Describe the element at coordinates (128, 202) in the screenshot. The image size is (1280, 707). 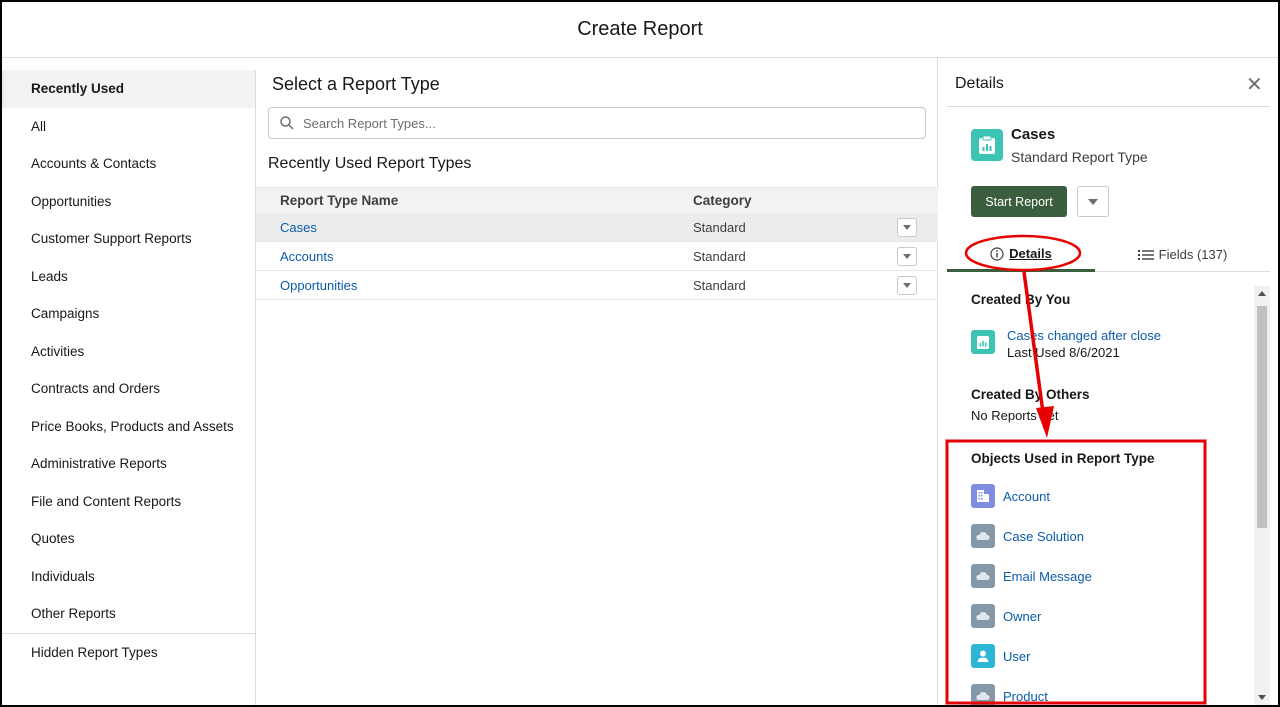
I see `sidebar-item-opportunities: Opportunities` at that location.